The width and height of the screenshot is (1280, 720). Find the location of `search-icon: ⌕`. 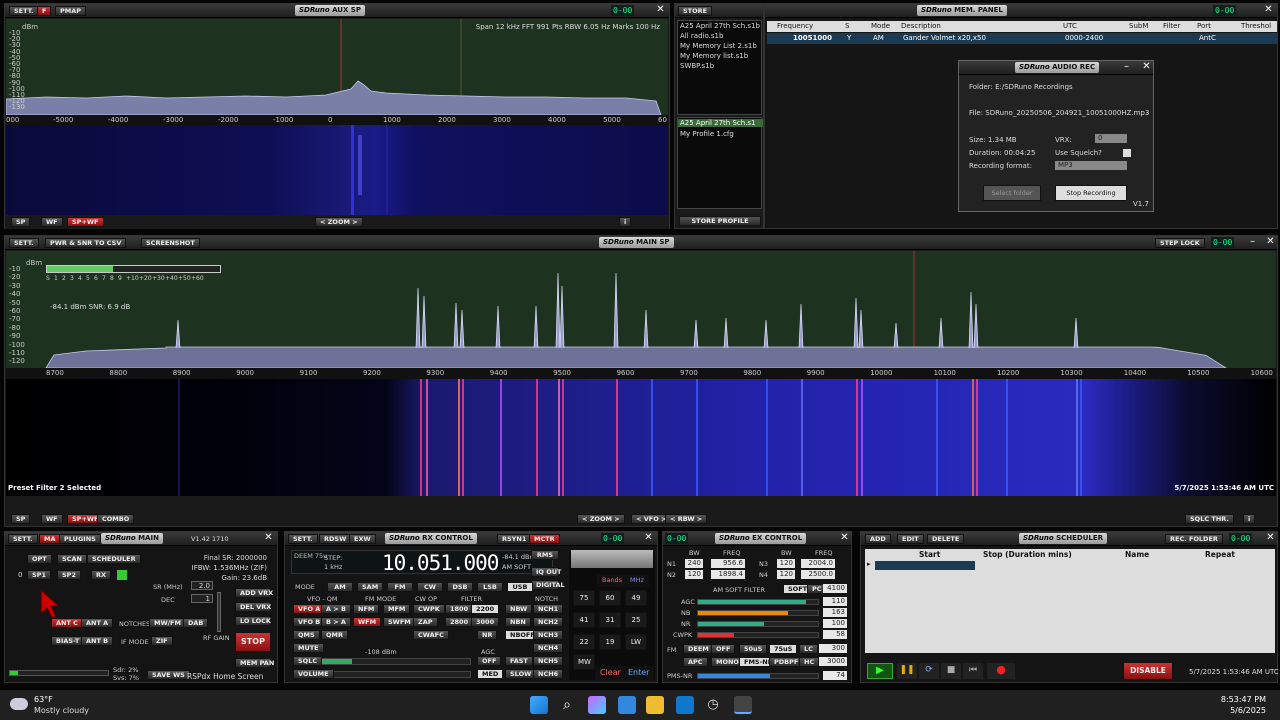

search-icon: ⌕ is located at coordinates (567, 705).